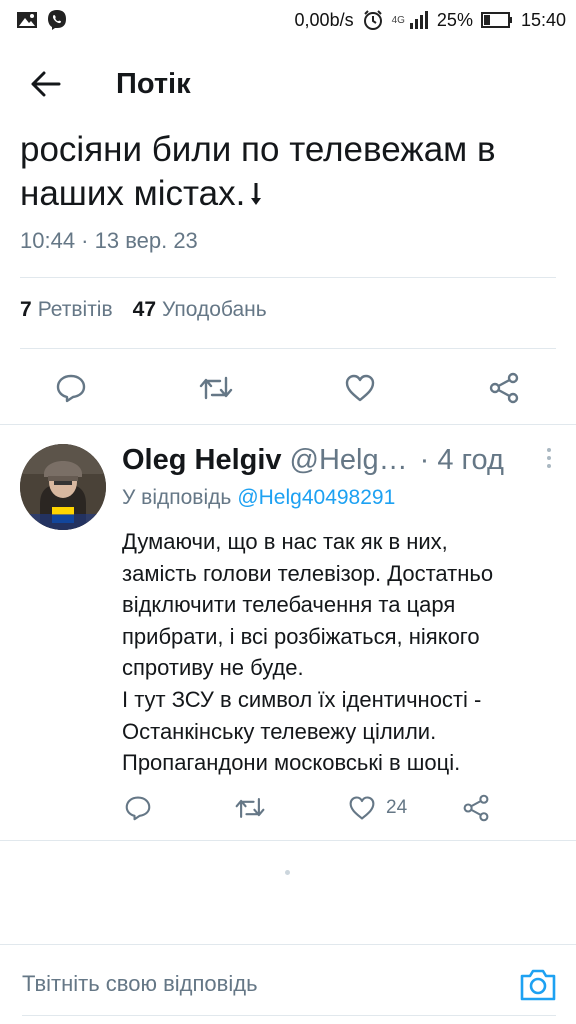  I want to click on share-button, so click(504, 388).